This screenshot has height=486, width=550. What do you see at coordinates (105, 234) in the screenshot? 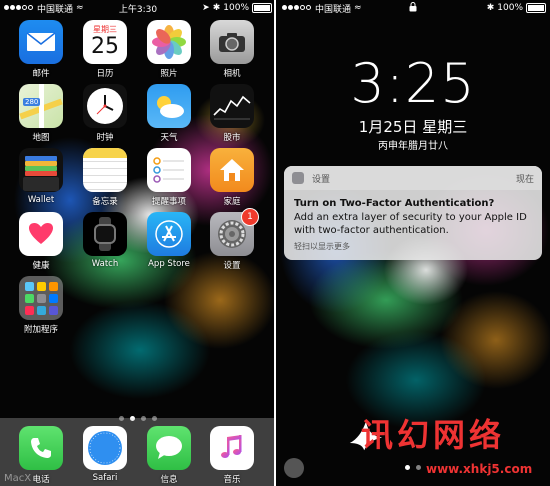
I see `watch-icon` at bounding box center [105, 234].